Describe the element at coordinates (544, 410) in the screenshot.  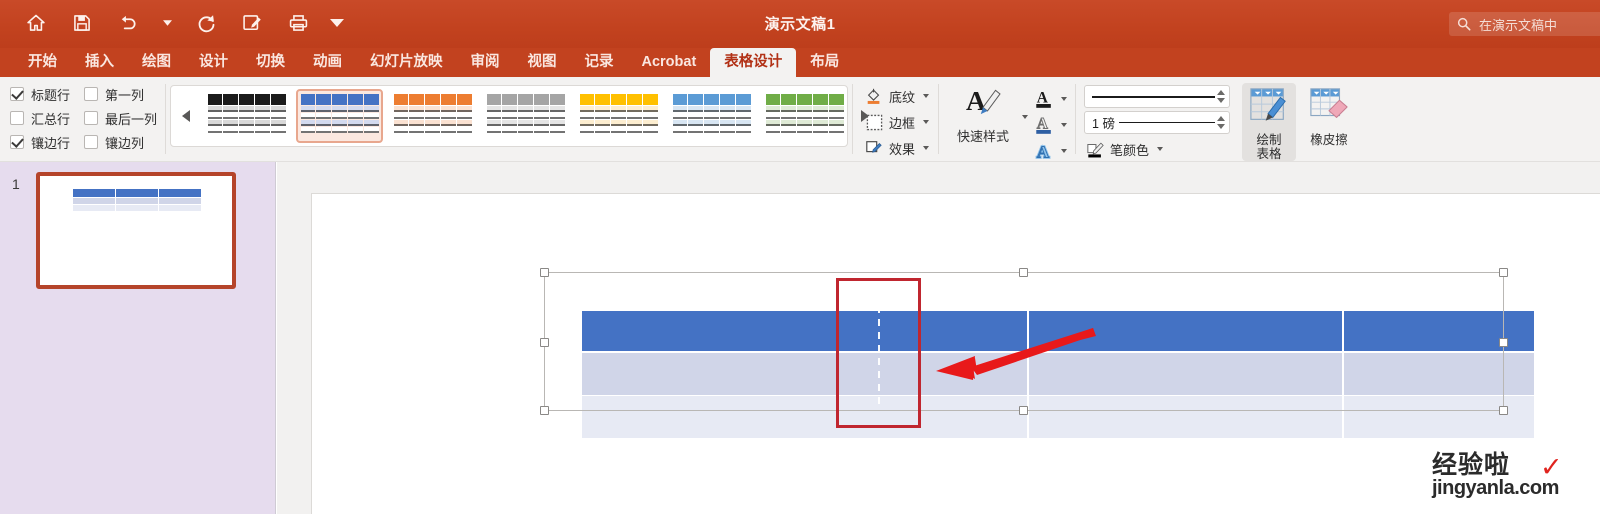
I see `resize-handle-bottom-left` at that location.